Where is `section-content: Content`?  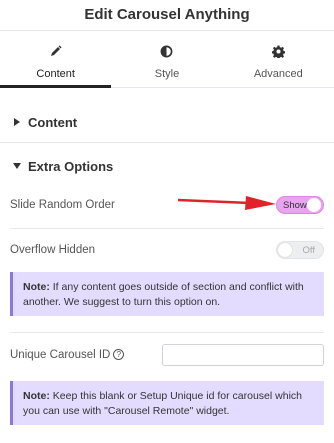
section-content: Content is located at coordinates (167, 122).